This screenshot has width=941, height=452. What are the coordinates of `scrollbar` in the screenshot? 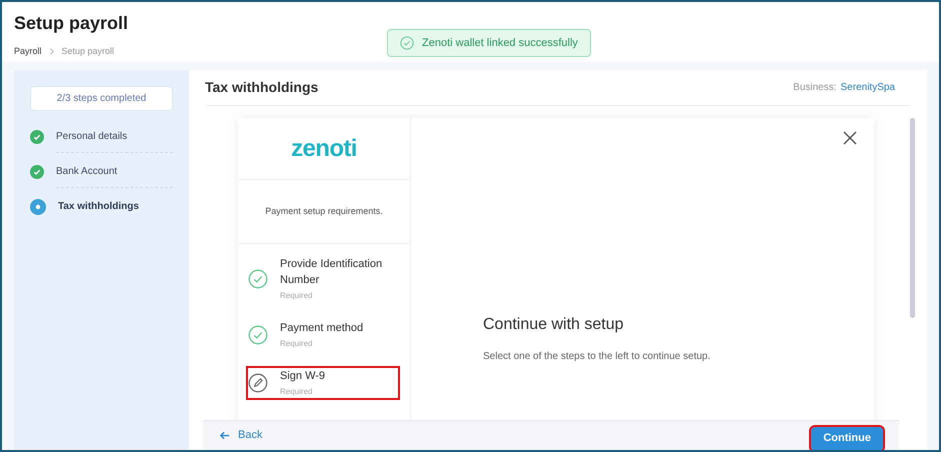 It's located at (912, 218).